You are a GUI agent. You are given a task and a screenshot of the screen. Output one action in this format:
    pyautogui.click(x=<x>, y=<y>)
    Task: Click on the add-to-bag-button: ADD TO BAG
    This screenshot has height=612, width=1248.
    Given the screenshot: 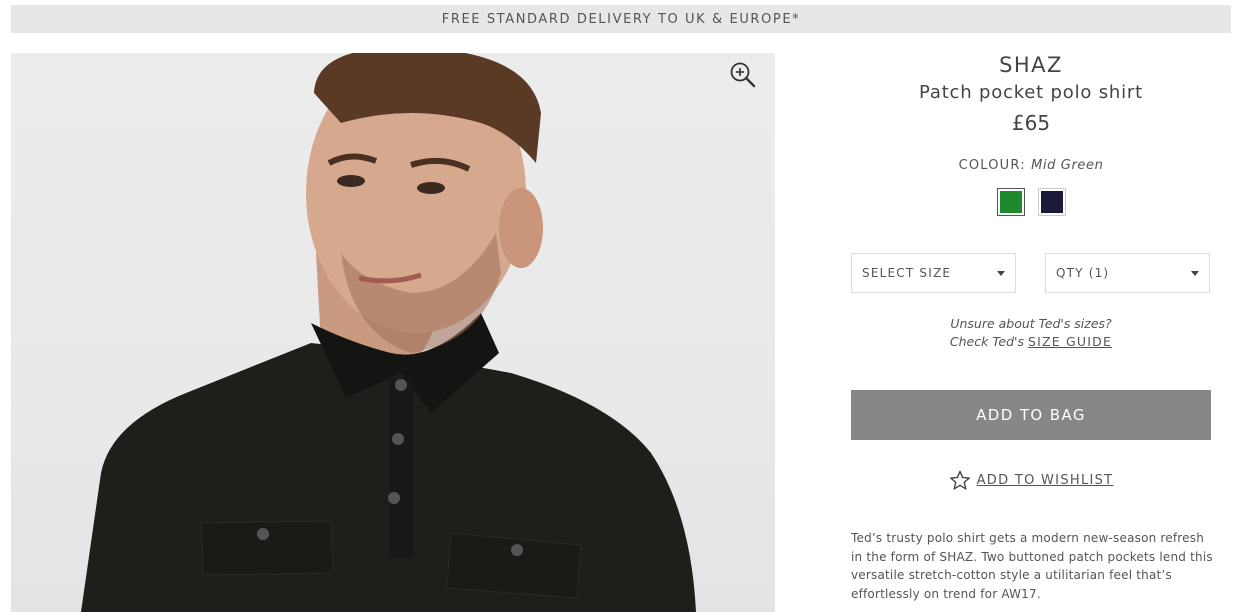 What is the action you would take?
    pyautogui.click(x=1031, y=415)
    